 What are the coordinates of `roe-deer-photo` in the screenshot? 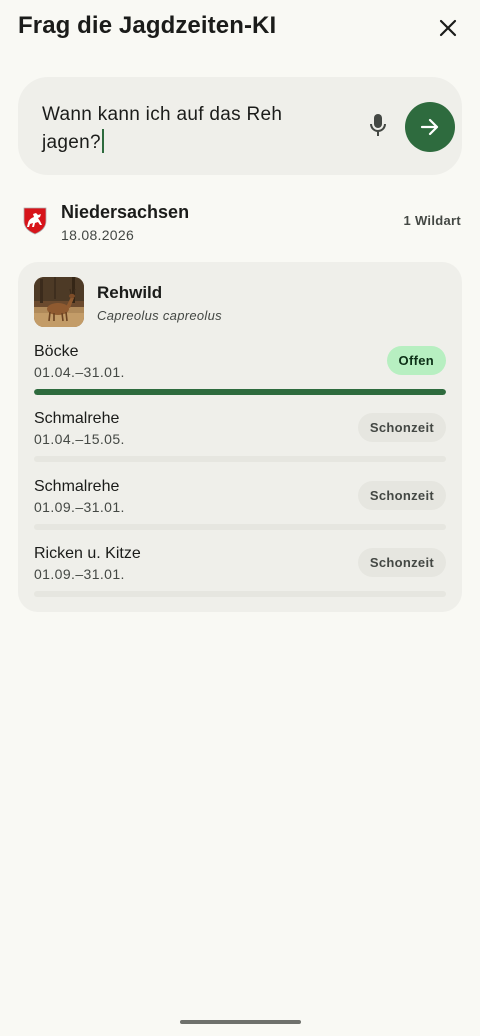 It's located at (59, 302).